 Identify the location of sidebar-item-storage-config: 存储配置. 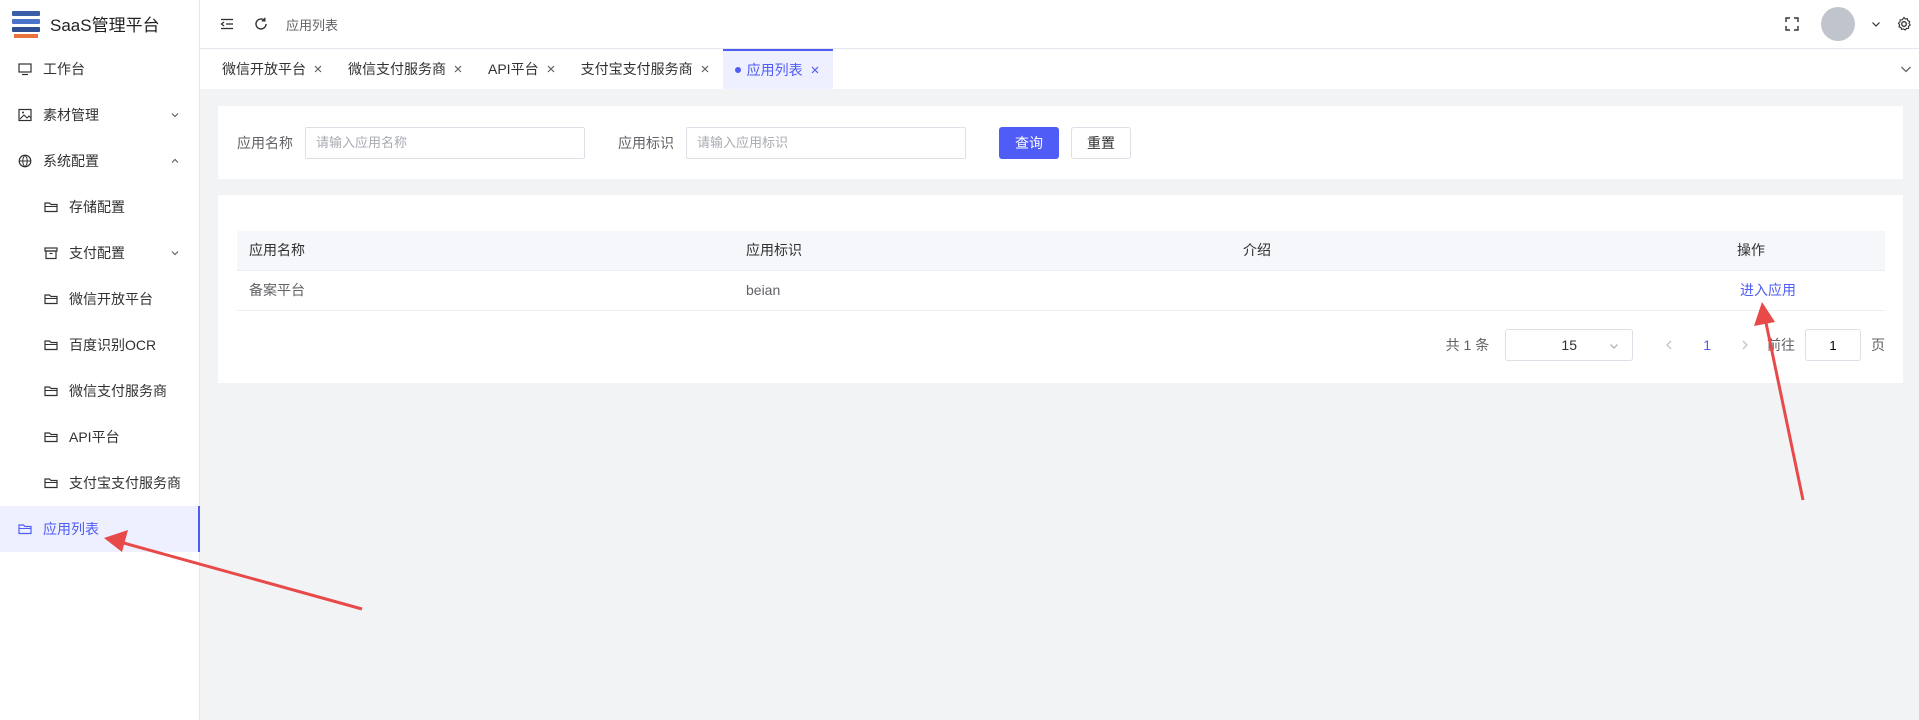
(99, 207).